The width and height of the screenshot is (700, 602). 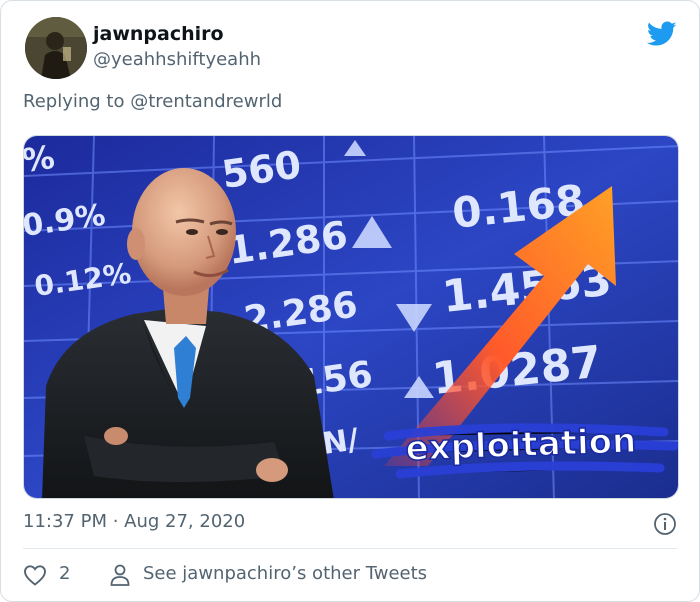 What do you see at coordinates (285, 573) in the screenshot?
I see `see-other-tweets-link: See jawnpachiro’s other Tweets` at bounding box center [285, 573].